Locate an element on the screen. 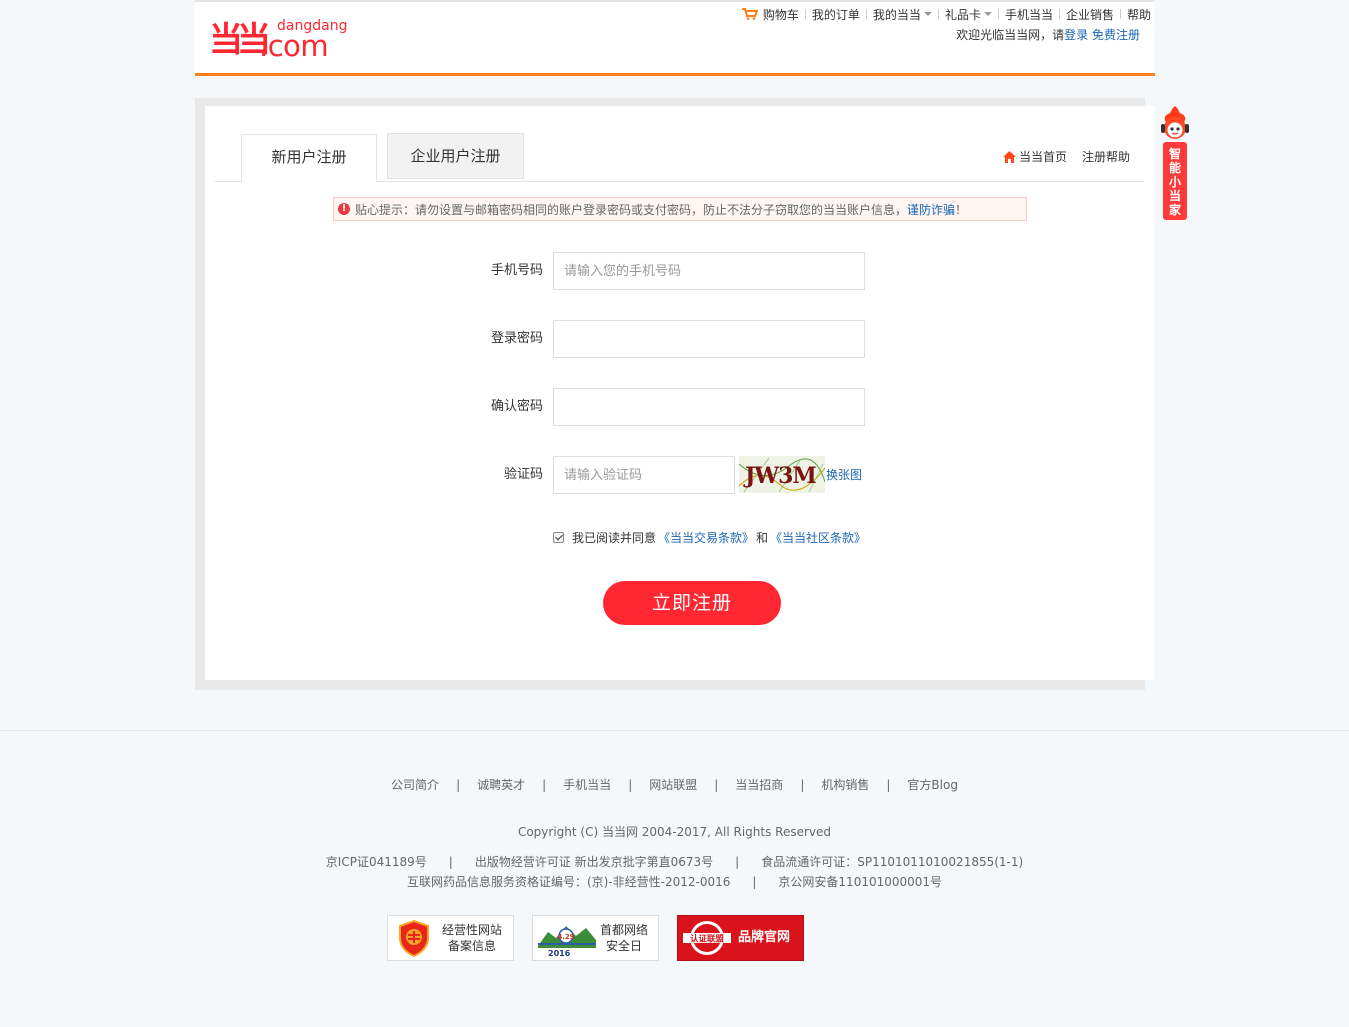 This screenshot has height=1027, width=1349. home-link: 当当首页 is located at coordinates (1043, 156).